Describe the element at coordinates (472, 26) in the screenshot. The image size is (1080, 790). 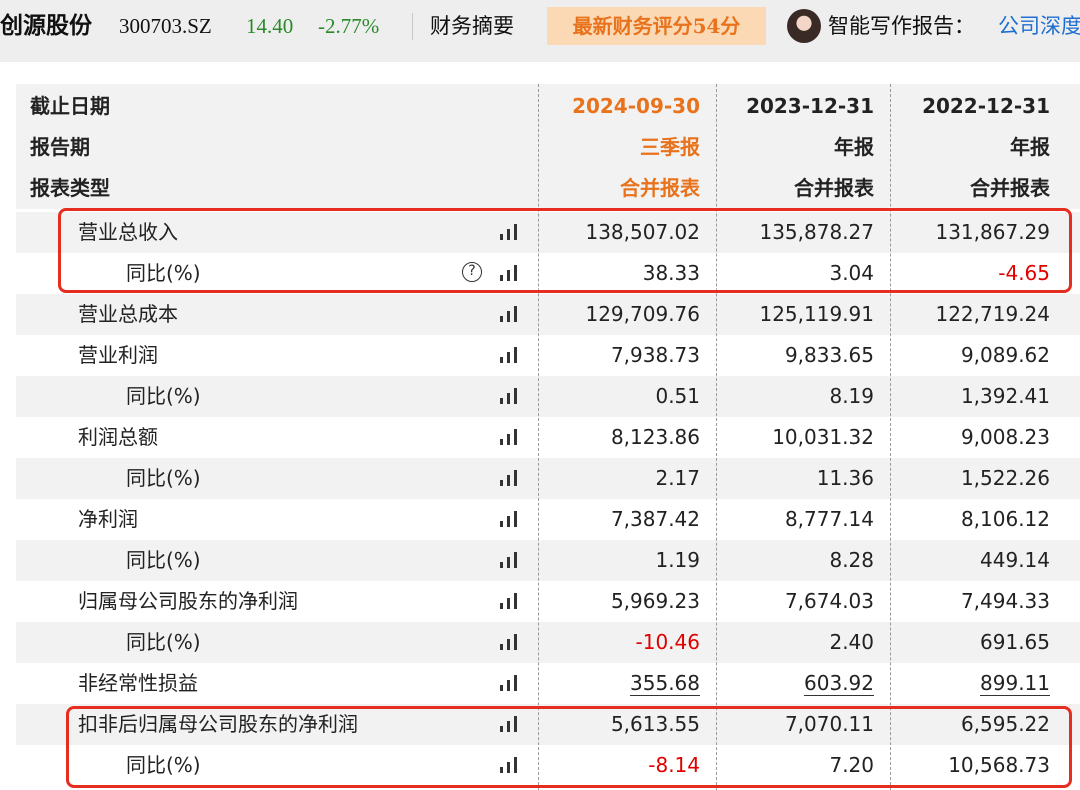
I see `financial-summary-tab: 财务摘要` at that location.